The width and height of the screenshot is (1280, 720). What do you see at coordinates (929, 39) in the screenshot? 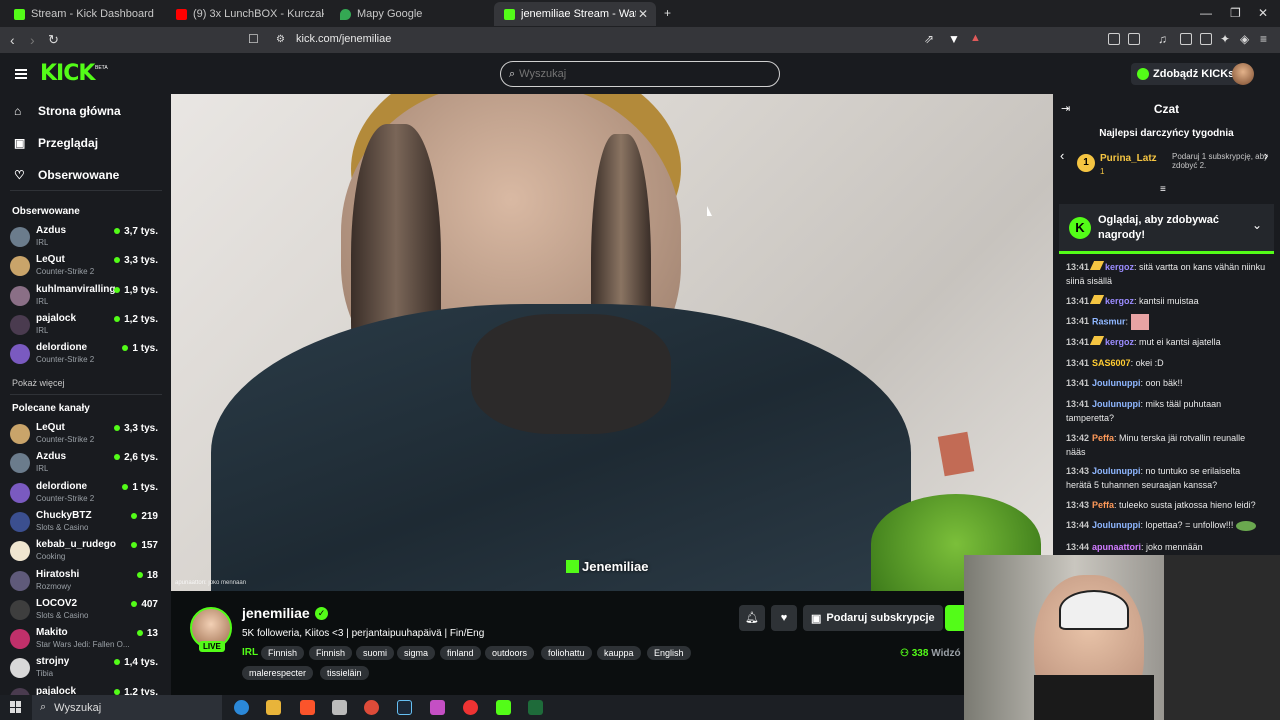
I see `share-icon: ⇗` at bounding box center [929, 39].